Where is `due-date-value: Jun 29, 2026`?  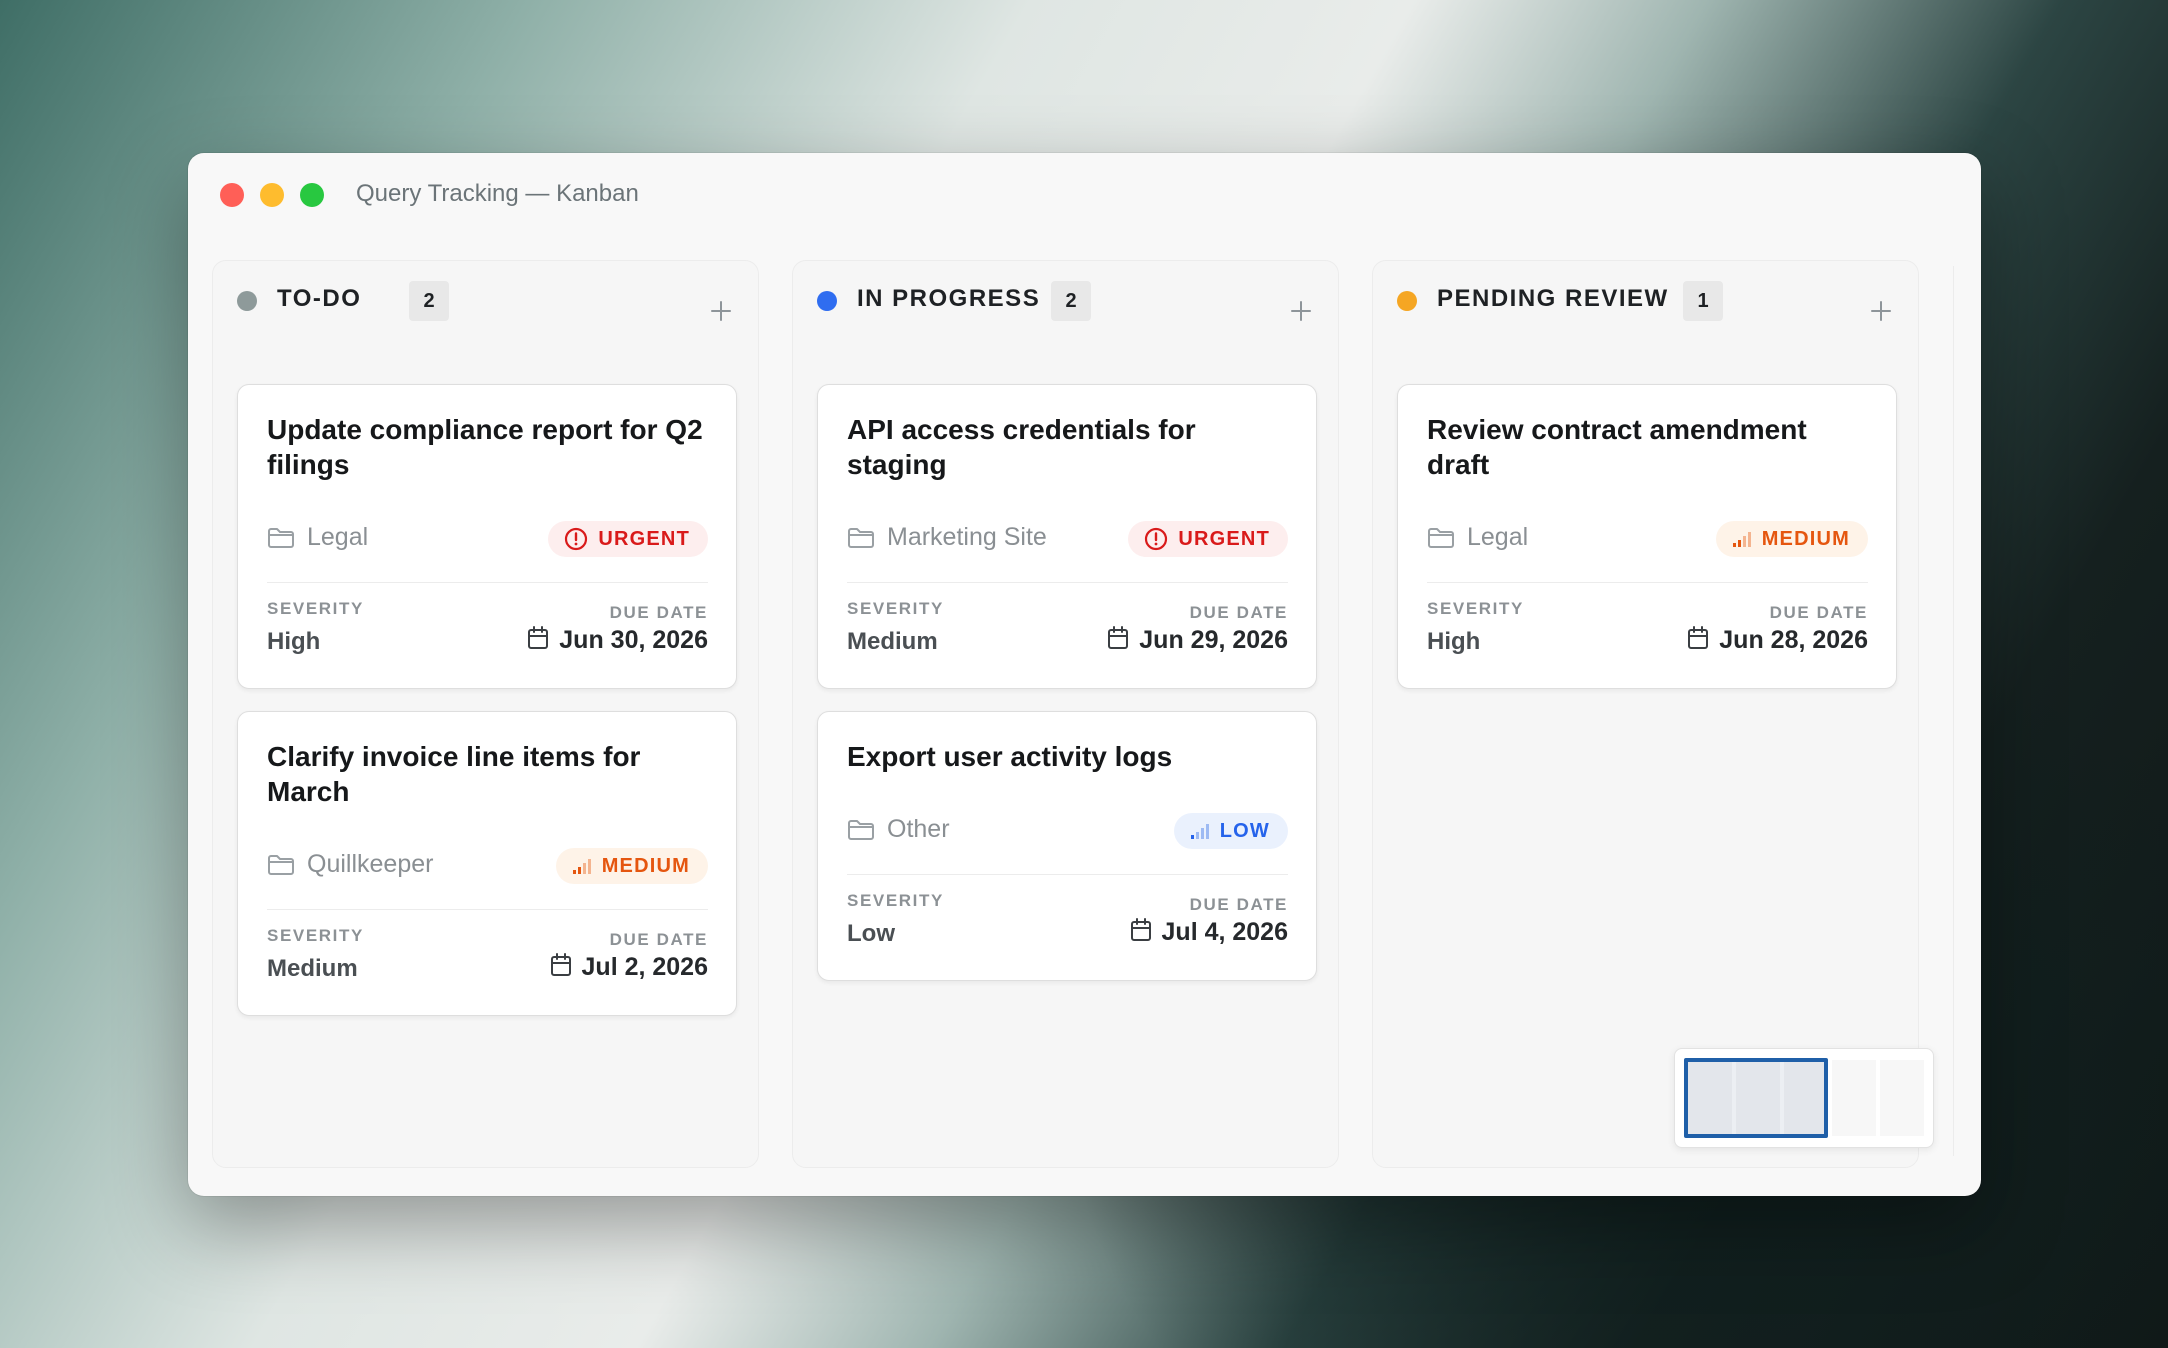 due-date-value: Jun 29, 2026 is located at coordinates (1213, 639).